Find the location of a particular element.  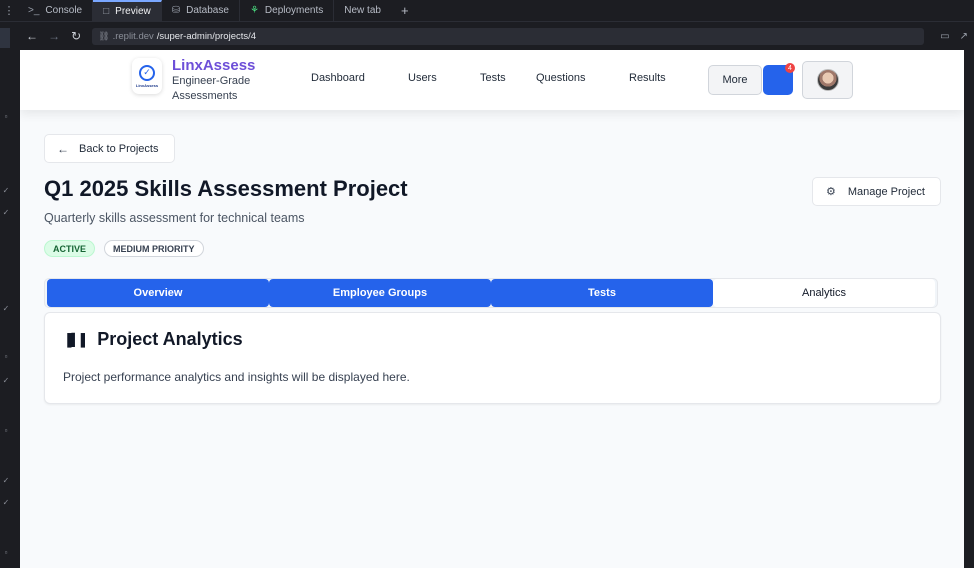

ide-left-rail: ▫ ✓ ✓ ✓ ▫ ✓ ▫ ✓ ✓ ▫ is located at coordinates (10, 295).